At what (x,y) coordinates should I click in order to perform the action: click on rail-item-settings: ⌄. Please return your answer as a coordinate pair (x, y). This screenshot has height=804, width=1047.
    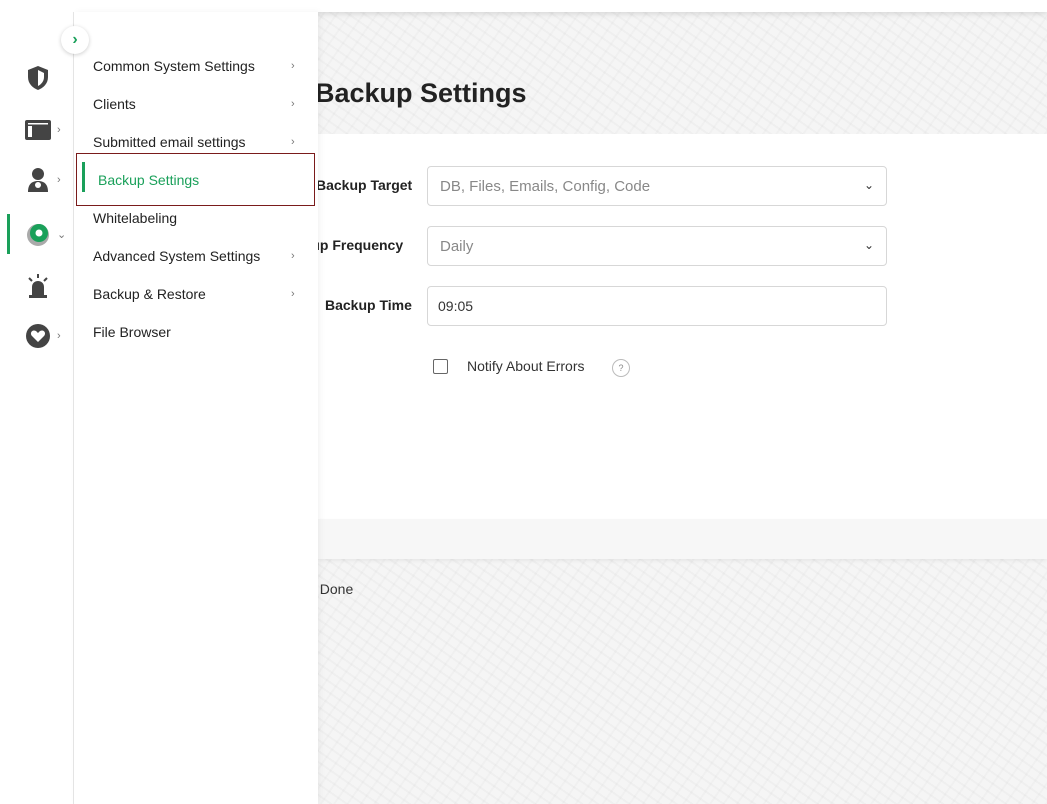
    Looking at the image, I should click on (37, 234).